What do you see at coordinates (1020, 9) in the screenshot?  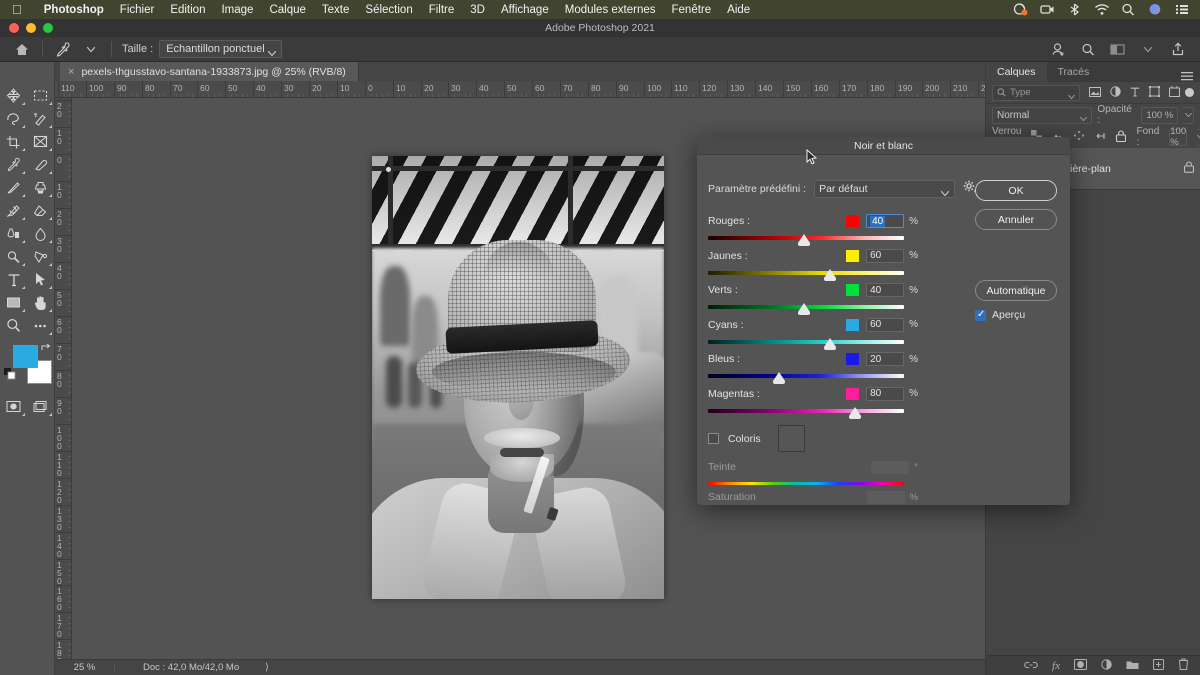 I see `screen-record-icon` at bounding box center [1020, 9].